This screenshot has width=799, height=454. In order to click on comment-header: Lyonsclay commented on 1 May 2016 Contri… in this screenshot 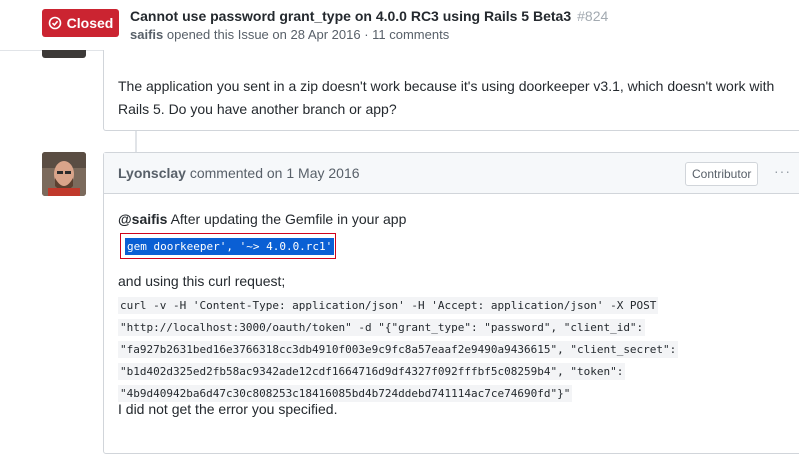, I will do `click(451, 173)`.